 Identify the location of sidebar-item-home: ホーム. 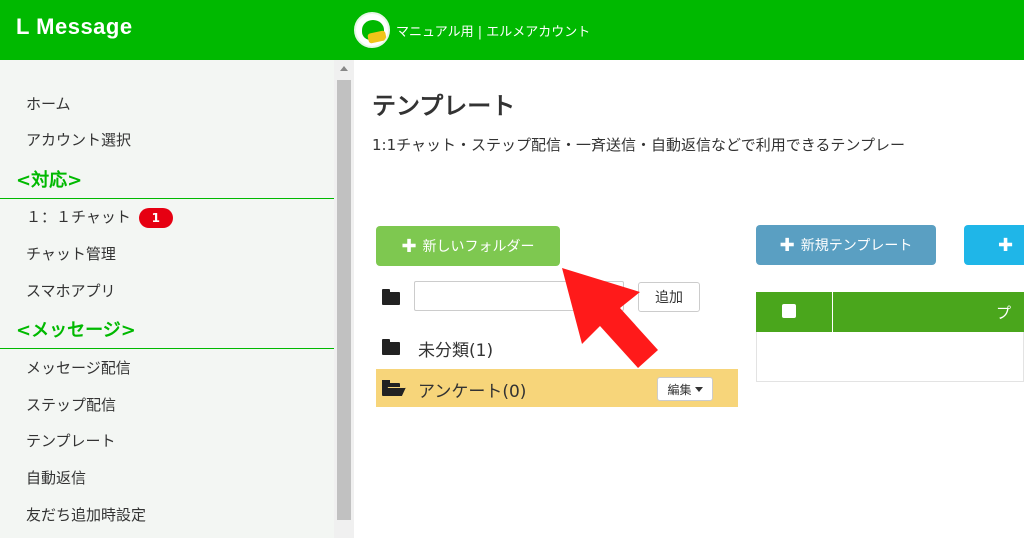
(48, 103).